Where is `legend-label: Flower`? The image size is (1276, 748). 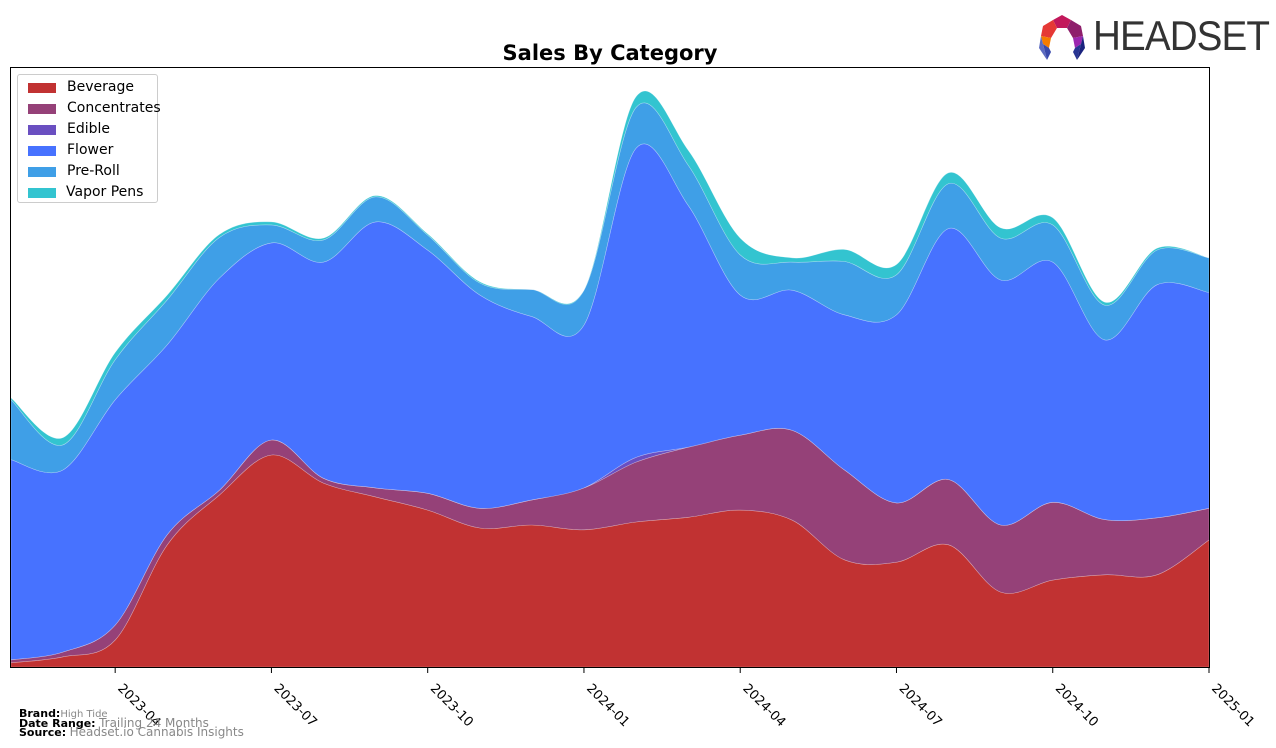 legend-label: Flower is located at coordinates (90, 150).